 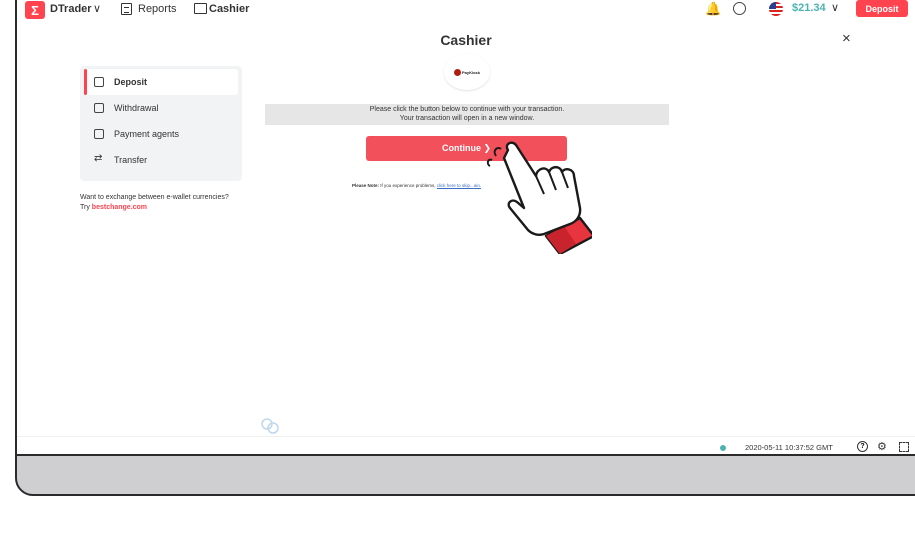 What do you see at coordinates (539, 197) in the screenshot?
I see `pointing-hand-cursor-icon` at bounding box center [539, 197].